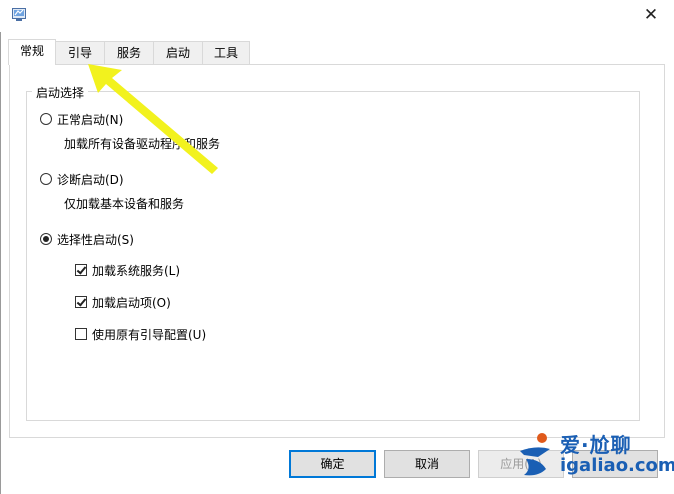 The height and width of the screenshot is (494, 674). What do you see at coordinates (149, 334) in the screenshot?
I see `use-original-boot-config-label: 使用原有引导配置(U)` at bounding box center [149, 334].